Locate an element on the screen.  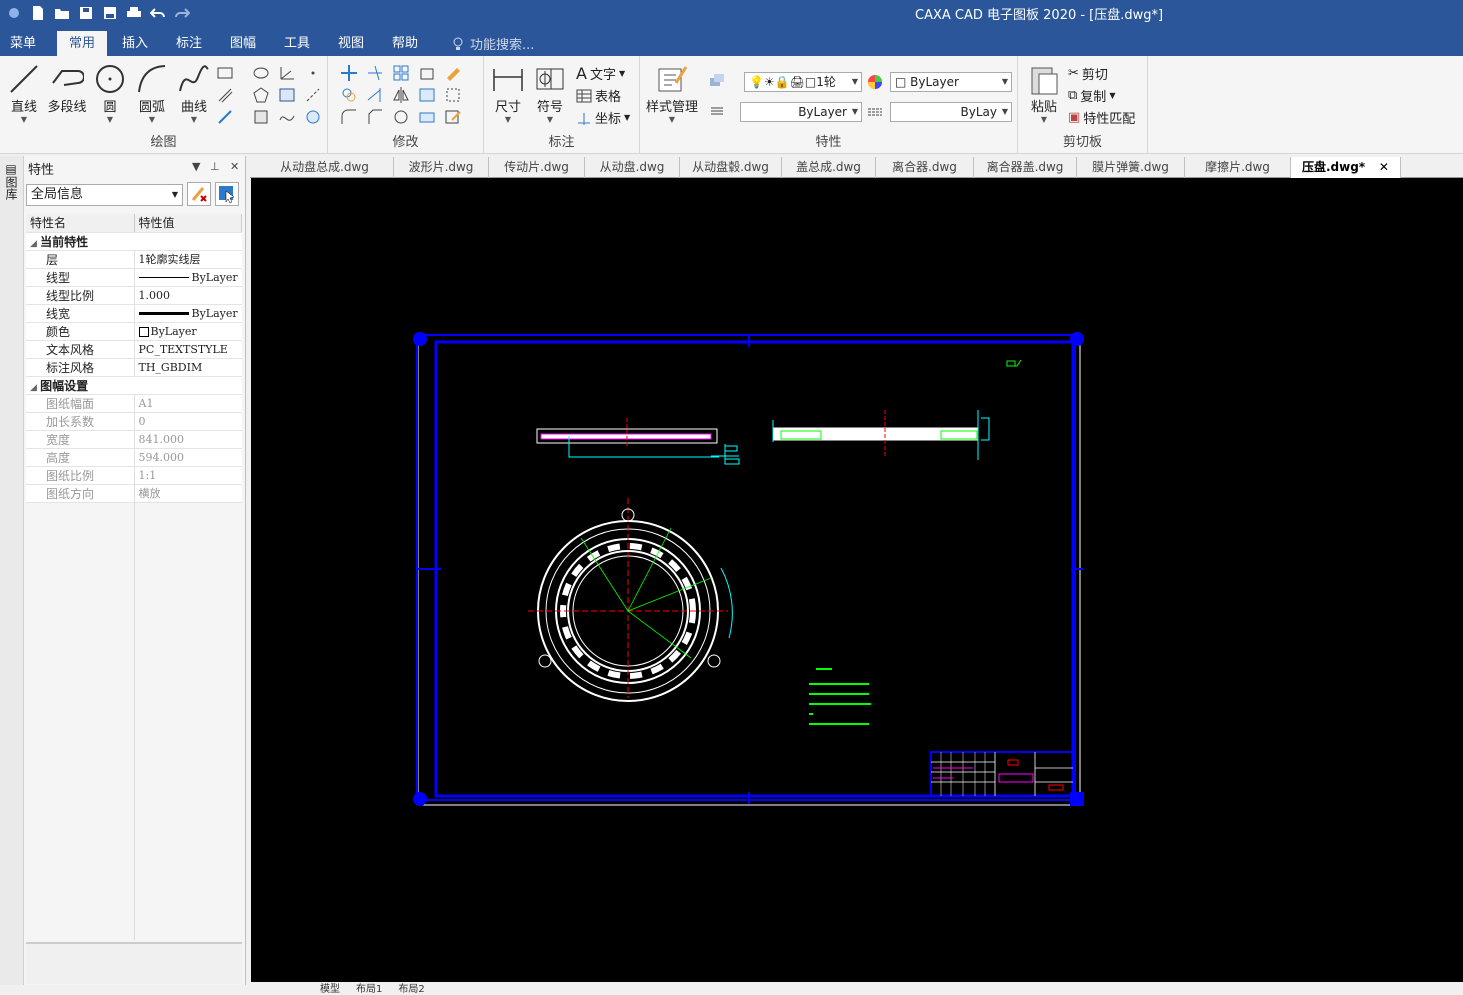
property-row: 文本风格 PC_TEXTSTYLE is located at coordinates (134, 349).